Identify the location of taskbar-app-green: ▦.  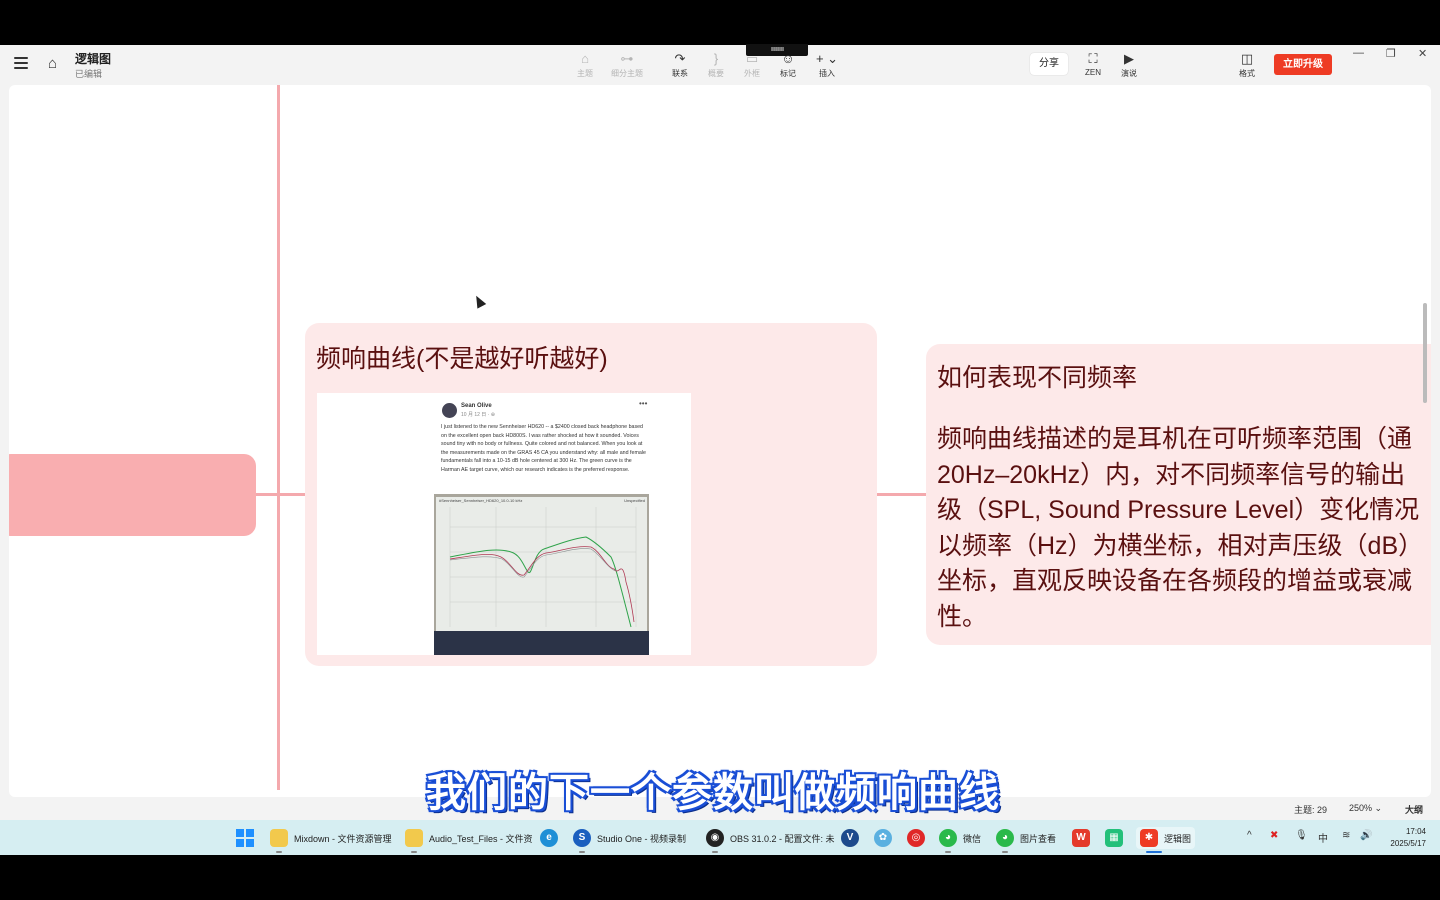
(1117, 838).